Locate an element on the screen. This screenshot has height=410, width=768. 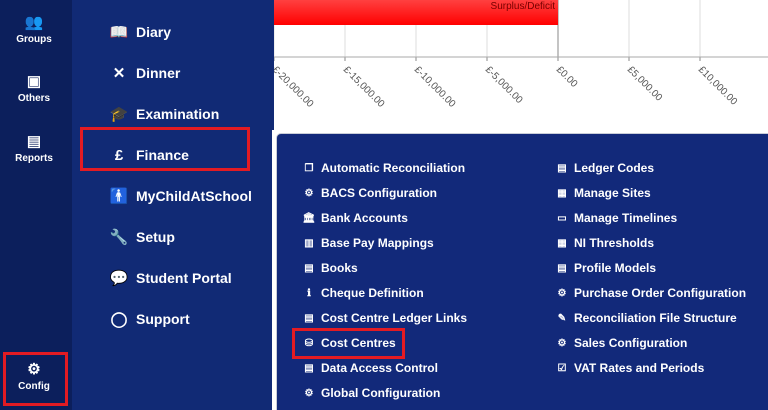
rail-item-others: ▣ Others is located at coordinates (34, 88).